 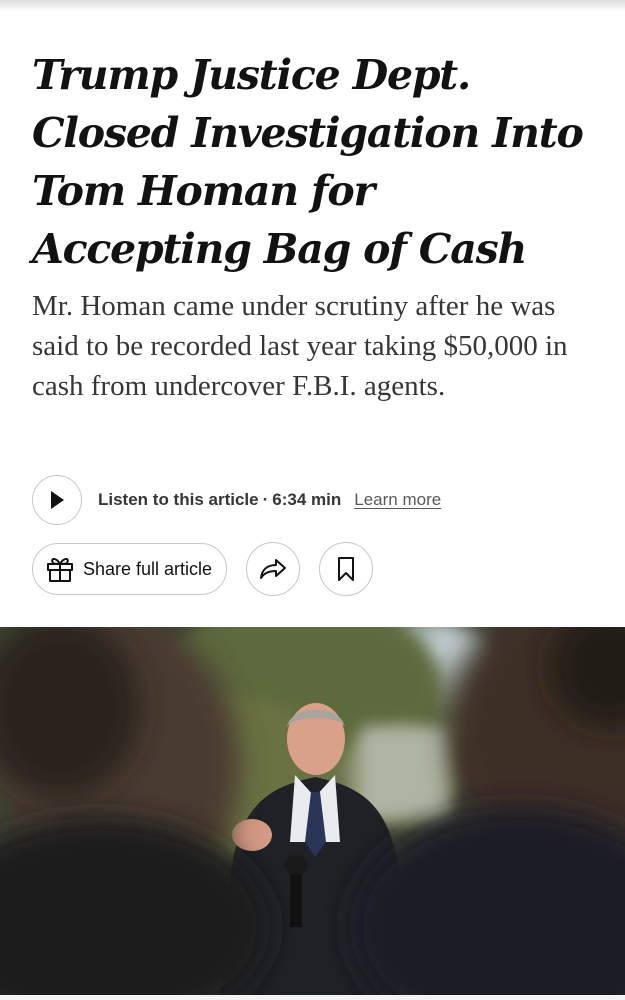 I want to click on share-full-article-button: Share full article, so click(x=129, y=569).